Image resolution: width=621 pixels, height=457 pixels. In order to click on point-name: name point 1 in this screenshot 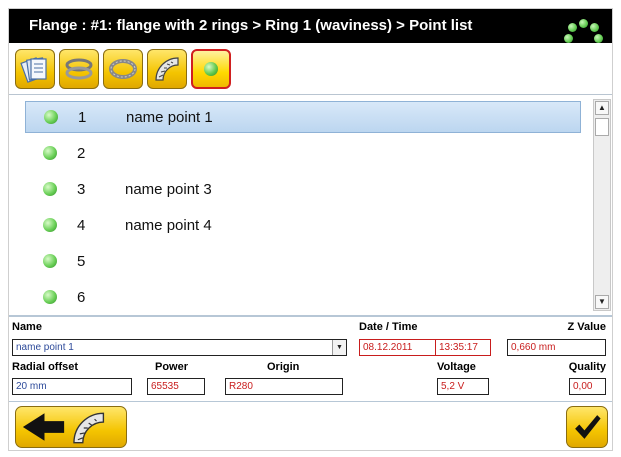, I will do `click(169, 117)`.